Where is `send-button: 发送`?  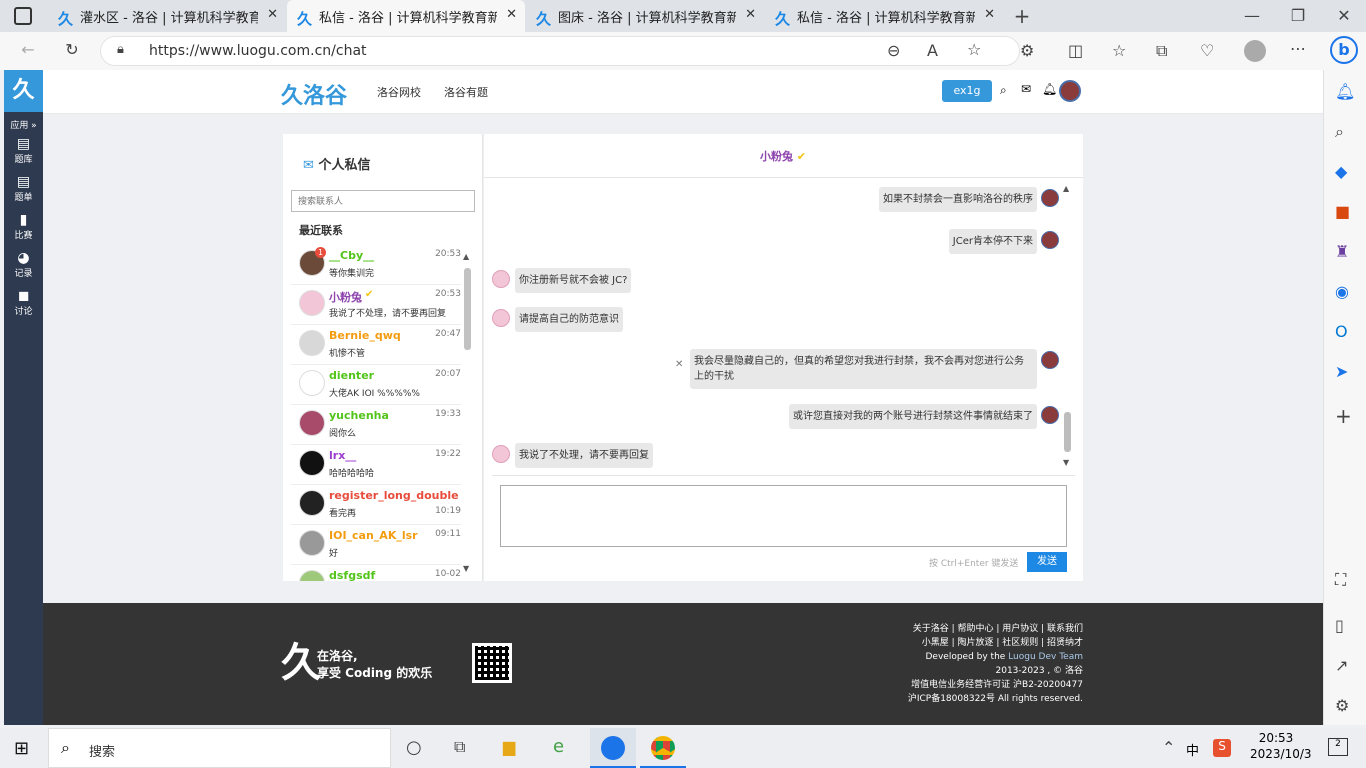
send-button: 发送 is located at coordinates (1047, 562).